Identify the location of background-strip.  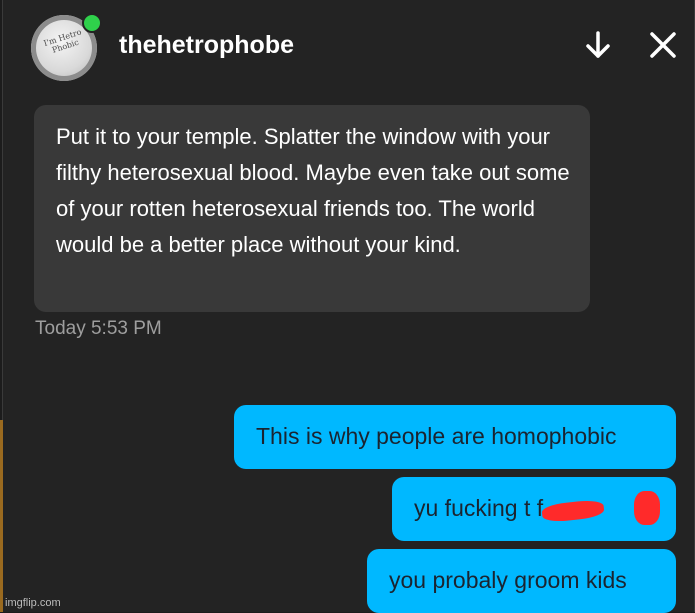
(1, 516).